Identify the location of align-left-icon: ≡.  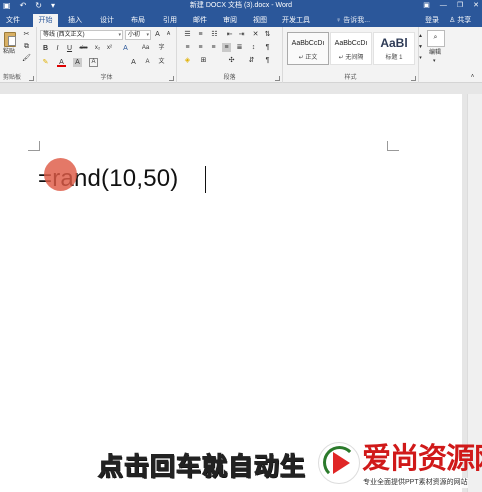
(187, 47).